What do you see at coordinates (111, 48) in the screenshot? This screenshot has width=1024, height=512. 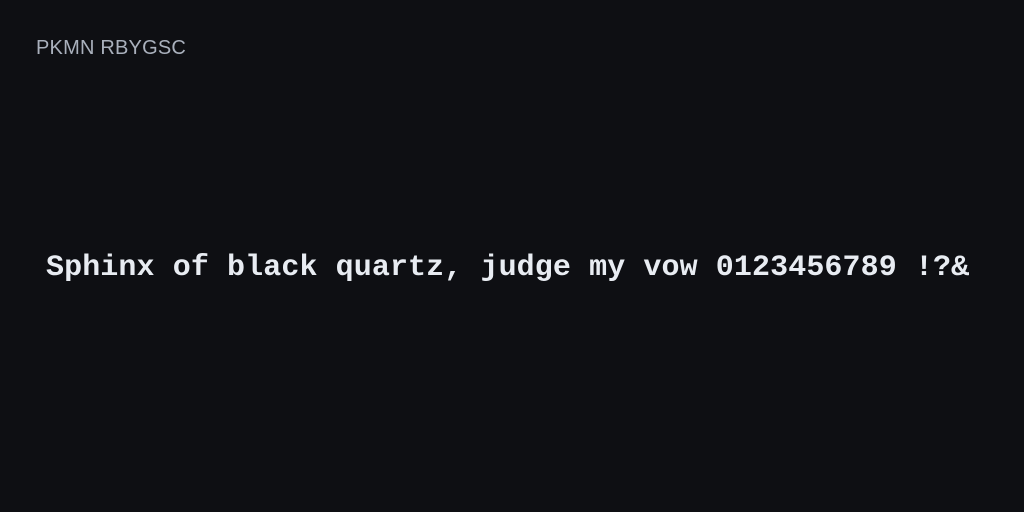 I see `font-name-label: PKMN RBYGSC` at bounding box center [111, 48].